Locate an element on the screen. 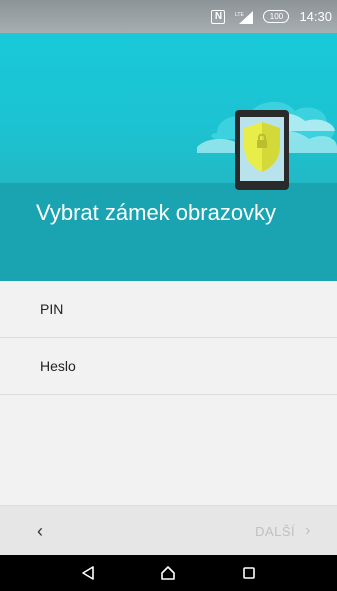 The width and height of the screenshot is (337, 591). signal-icon: LTE is located at coordinates (244, 17).